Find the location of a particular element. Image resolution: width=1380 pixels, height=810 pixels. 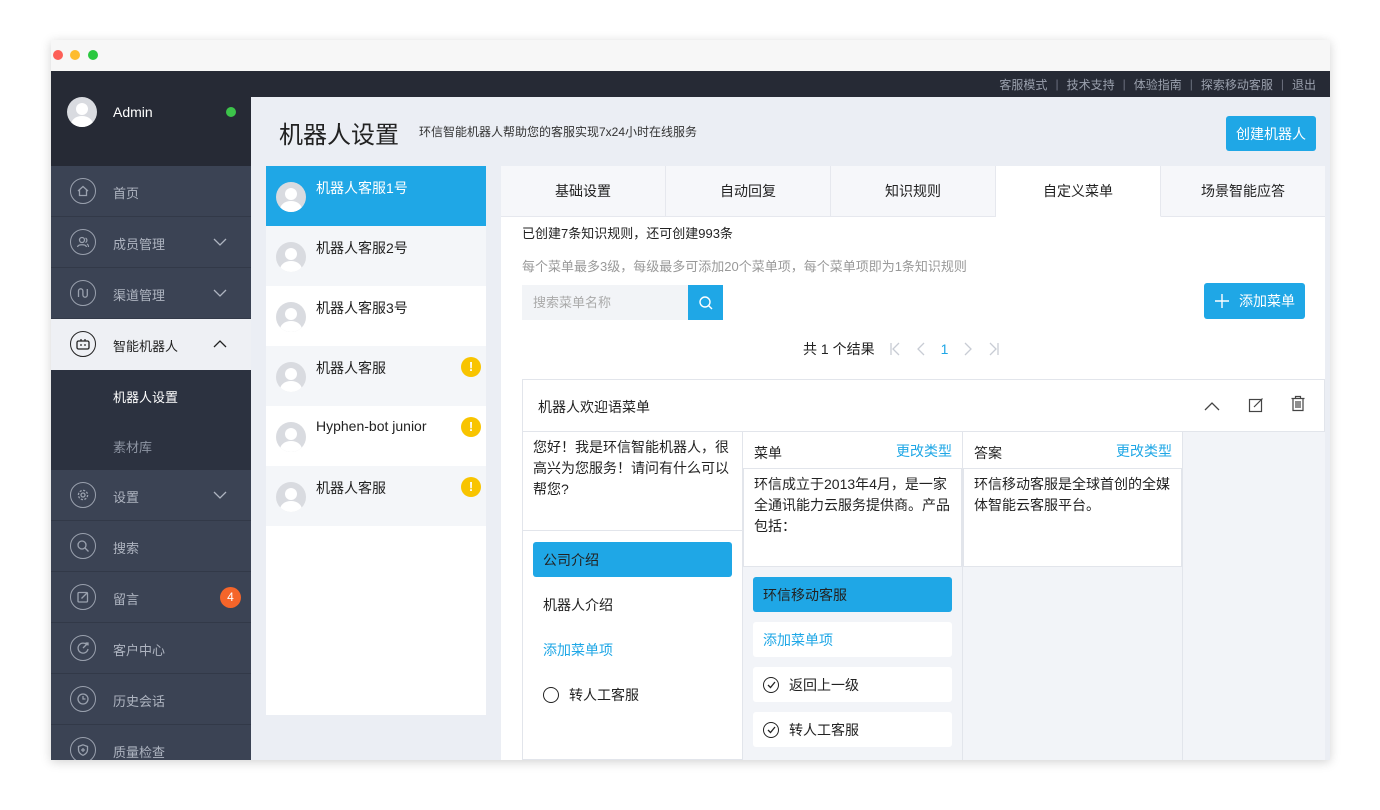

sidebar-item-label: 渠道管理 is located at coordinates (139, 295).